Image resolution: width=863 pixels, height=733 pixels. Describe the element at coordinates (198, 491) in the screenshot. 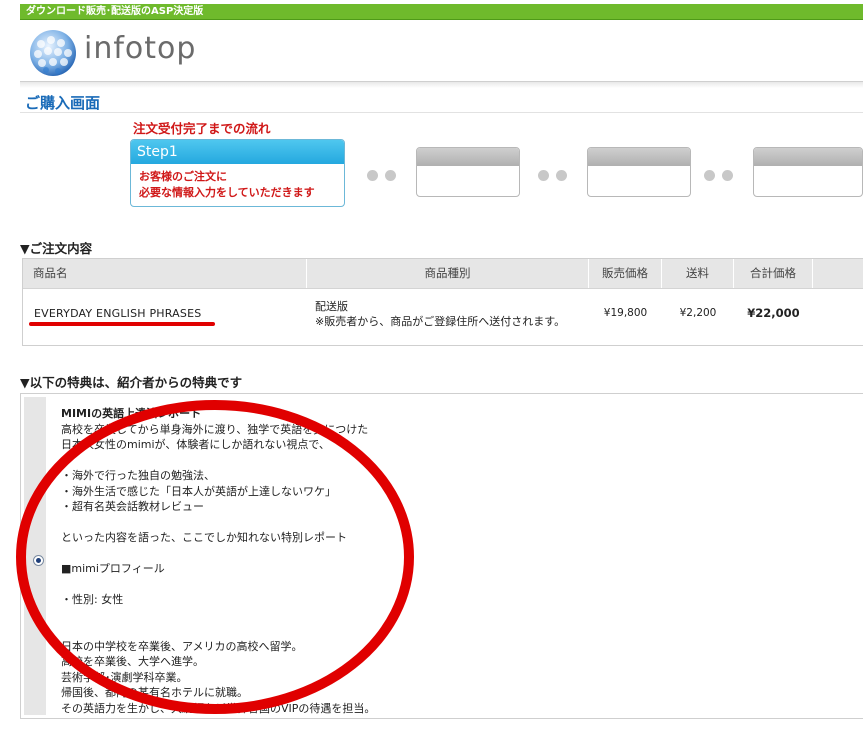

I see `bonus-line: ・海外生活で感じた「日本人が英語が上達しないワケ」` at that location.